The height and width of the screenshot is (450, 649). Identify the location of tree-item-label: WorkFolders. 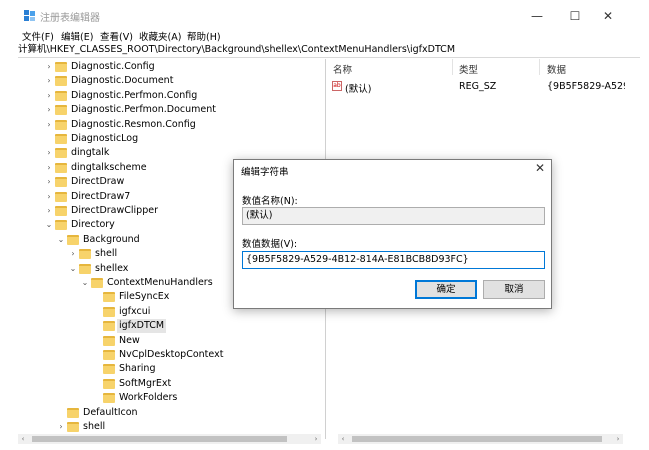
(148, 398).